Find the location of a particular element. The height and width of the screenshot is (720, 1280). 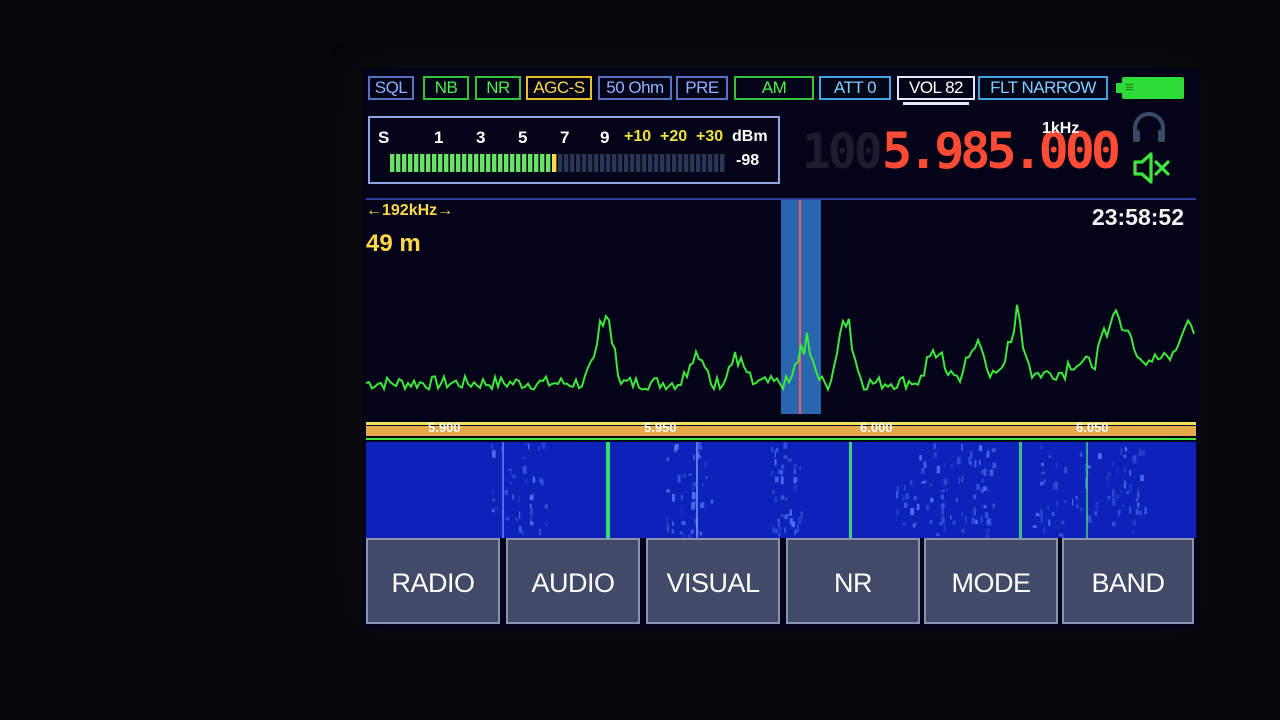

audio-button: AUDIO is located at coordinates (573, 581).